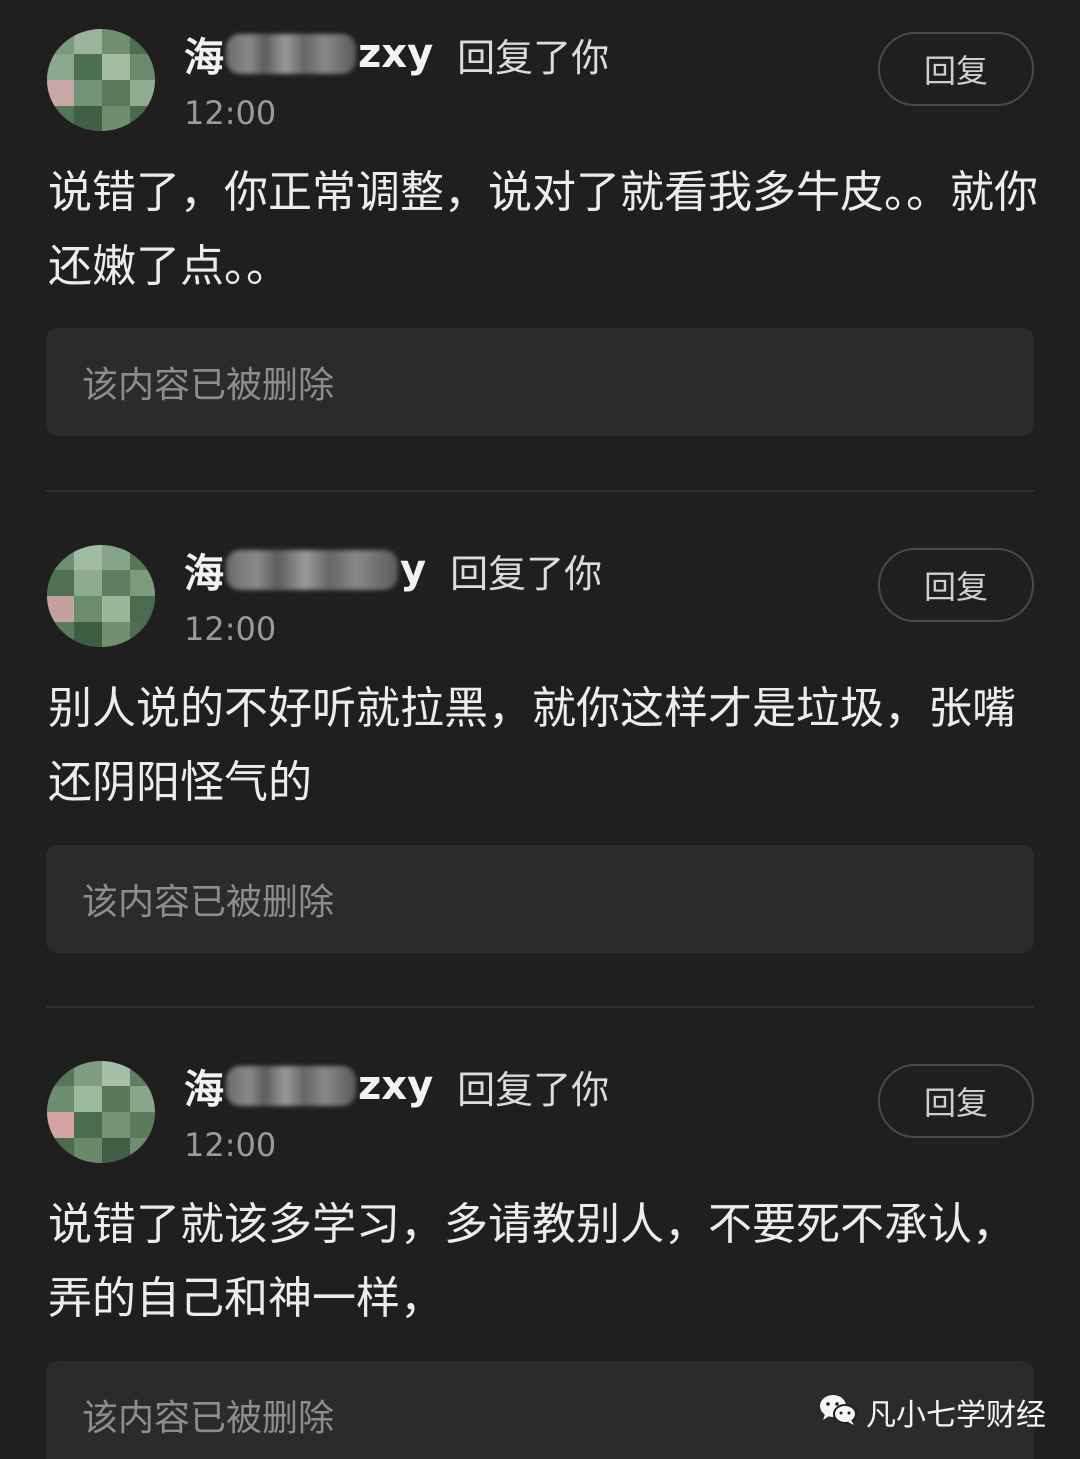 This screenshot has width=1080, height=1459. Describe the element at coordinates (838, 1412) in the screenshot. I see `wechat-icon` at that location.